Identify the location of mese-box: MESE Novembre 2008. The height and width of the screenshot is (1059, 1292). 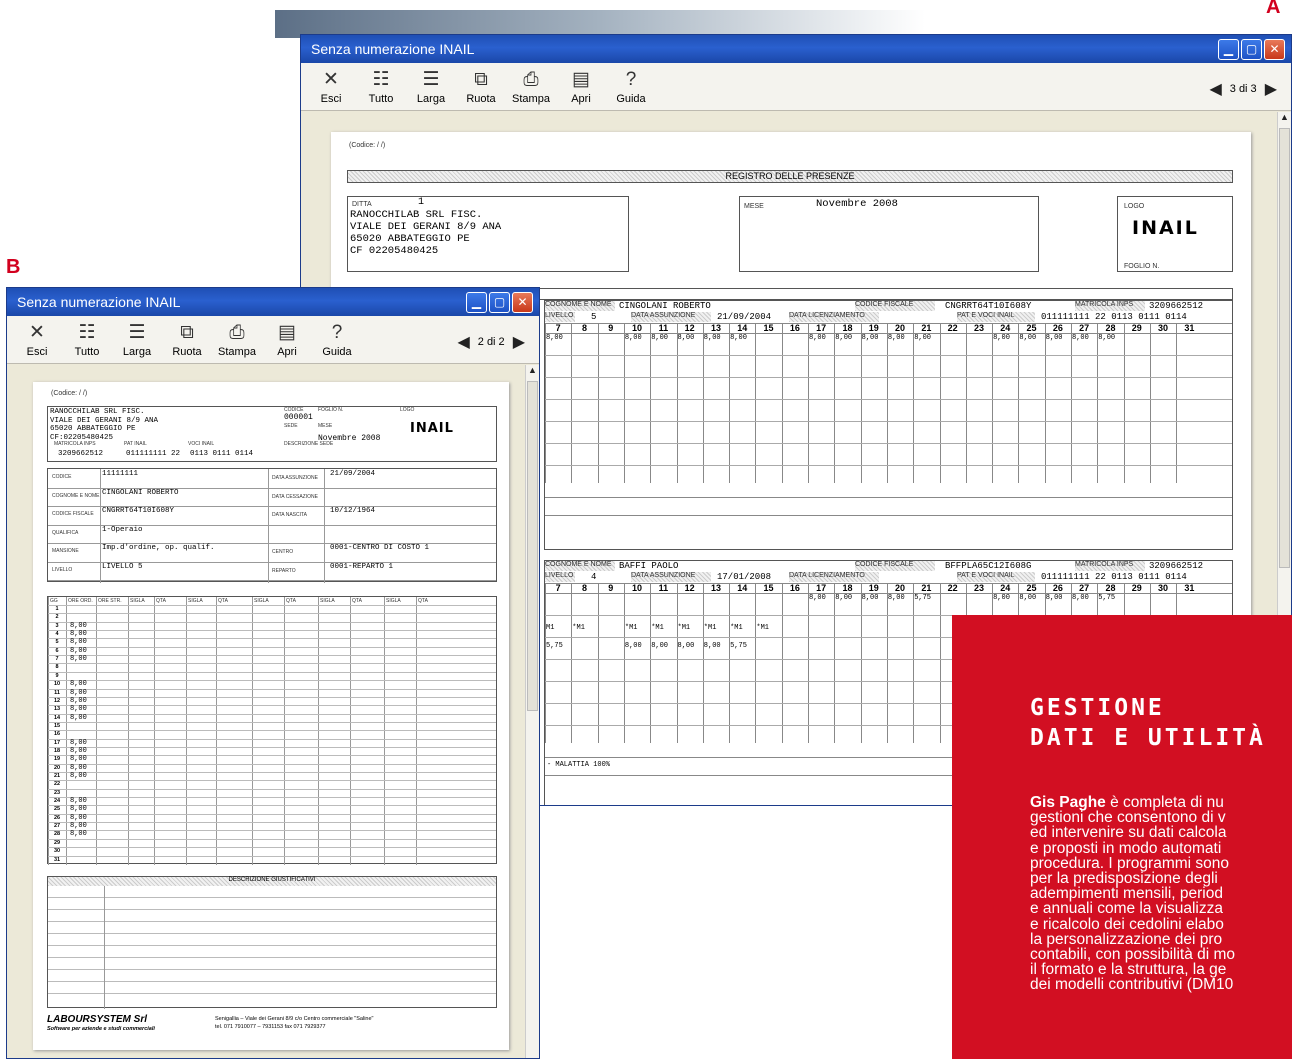
(889, 234).